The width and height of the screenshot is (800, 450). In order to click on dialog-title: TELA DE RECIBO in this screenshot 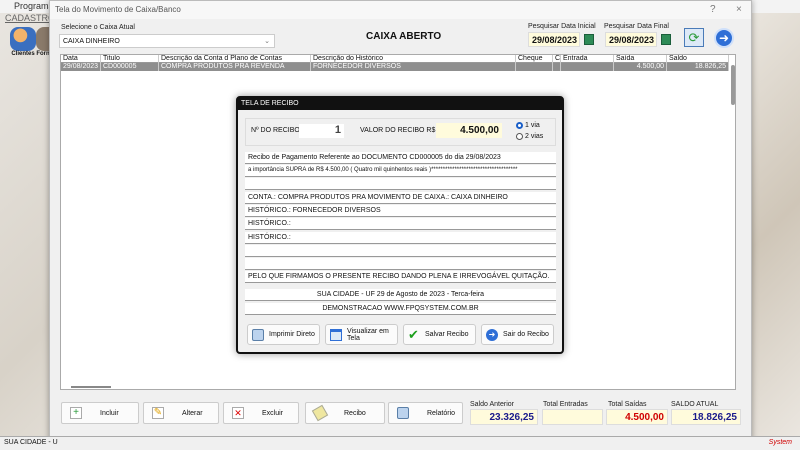, I will do `click(400, 104)`.